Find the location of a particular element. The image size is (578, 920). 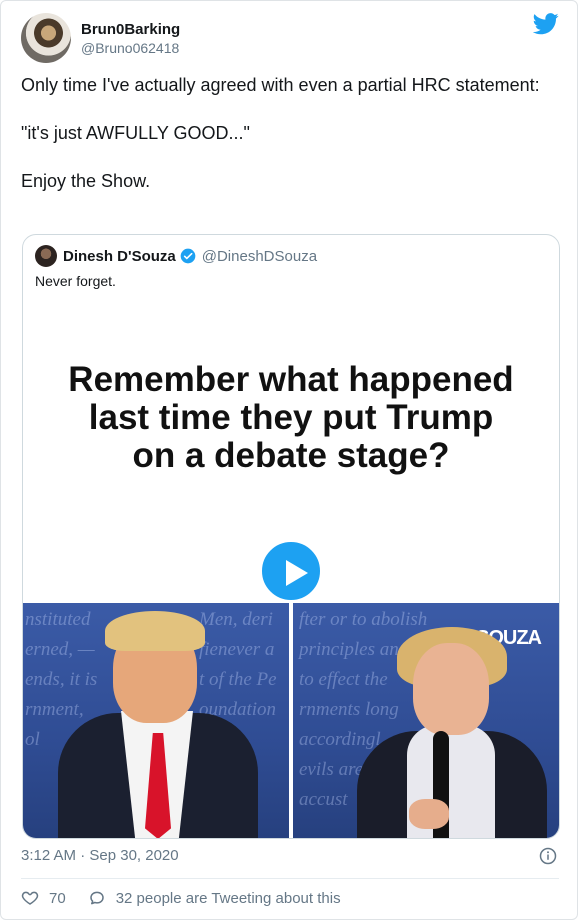

headline-line-1: Remember what happened is located at coordinates (291, 379).